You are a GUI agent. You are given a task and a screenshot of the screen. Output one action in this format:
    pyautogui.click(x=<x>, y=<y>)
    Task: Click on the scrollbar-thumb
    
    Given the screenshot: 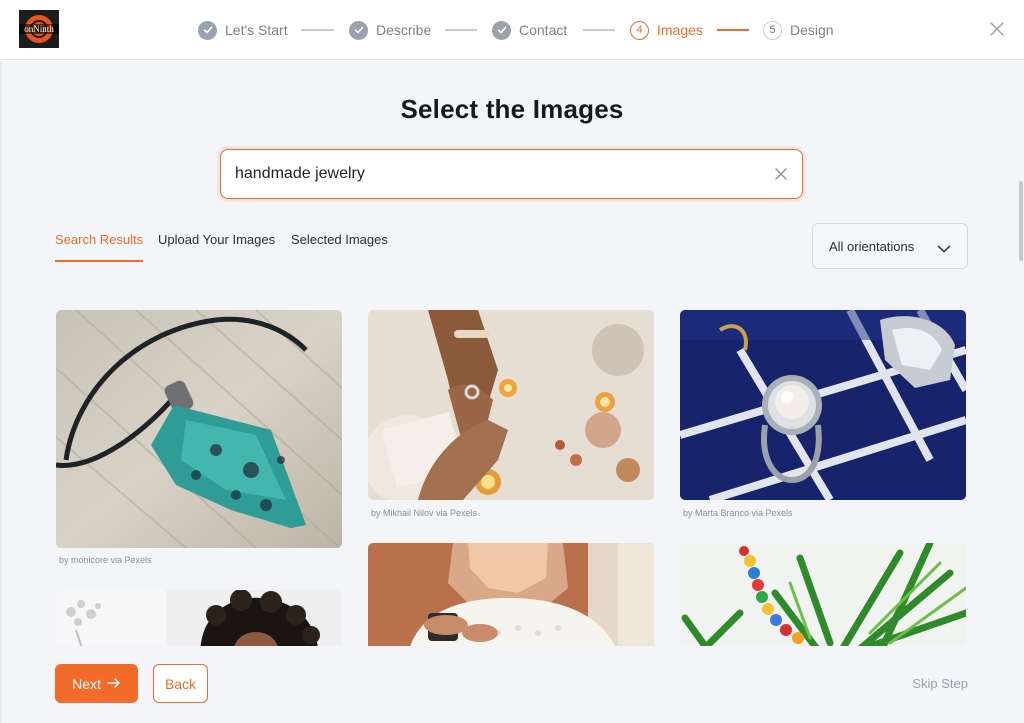 What is the action you would take?
    pyautogui.click(x=1021, y=221)
    